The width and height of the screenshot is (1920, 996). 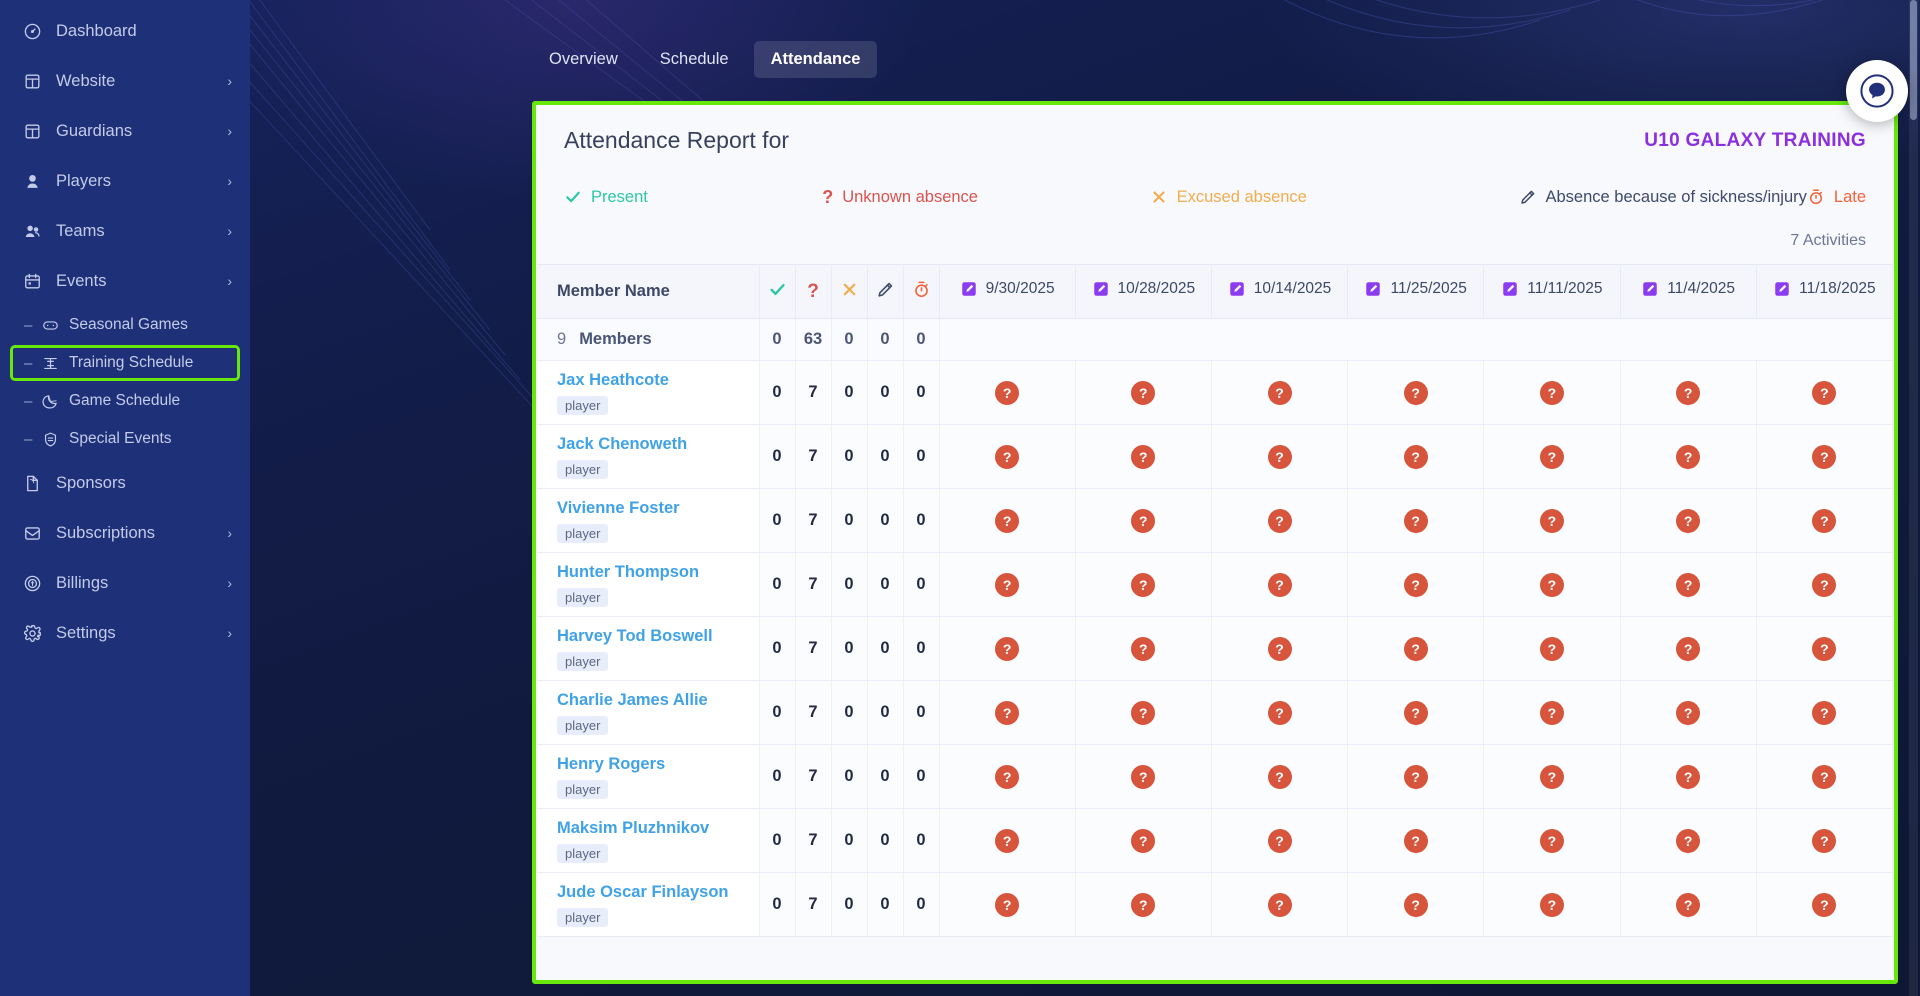 What do you see at coordinates (1552, 291) in the screenshot?
I see `column-header-date: 11/11/2025` at bounding box center [1552, 291].